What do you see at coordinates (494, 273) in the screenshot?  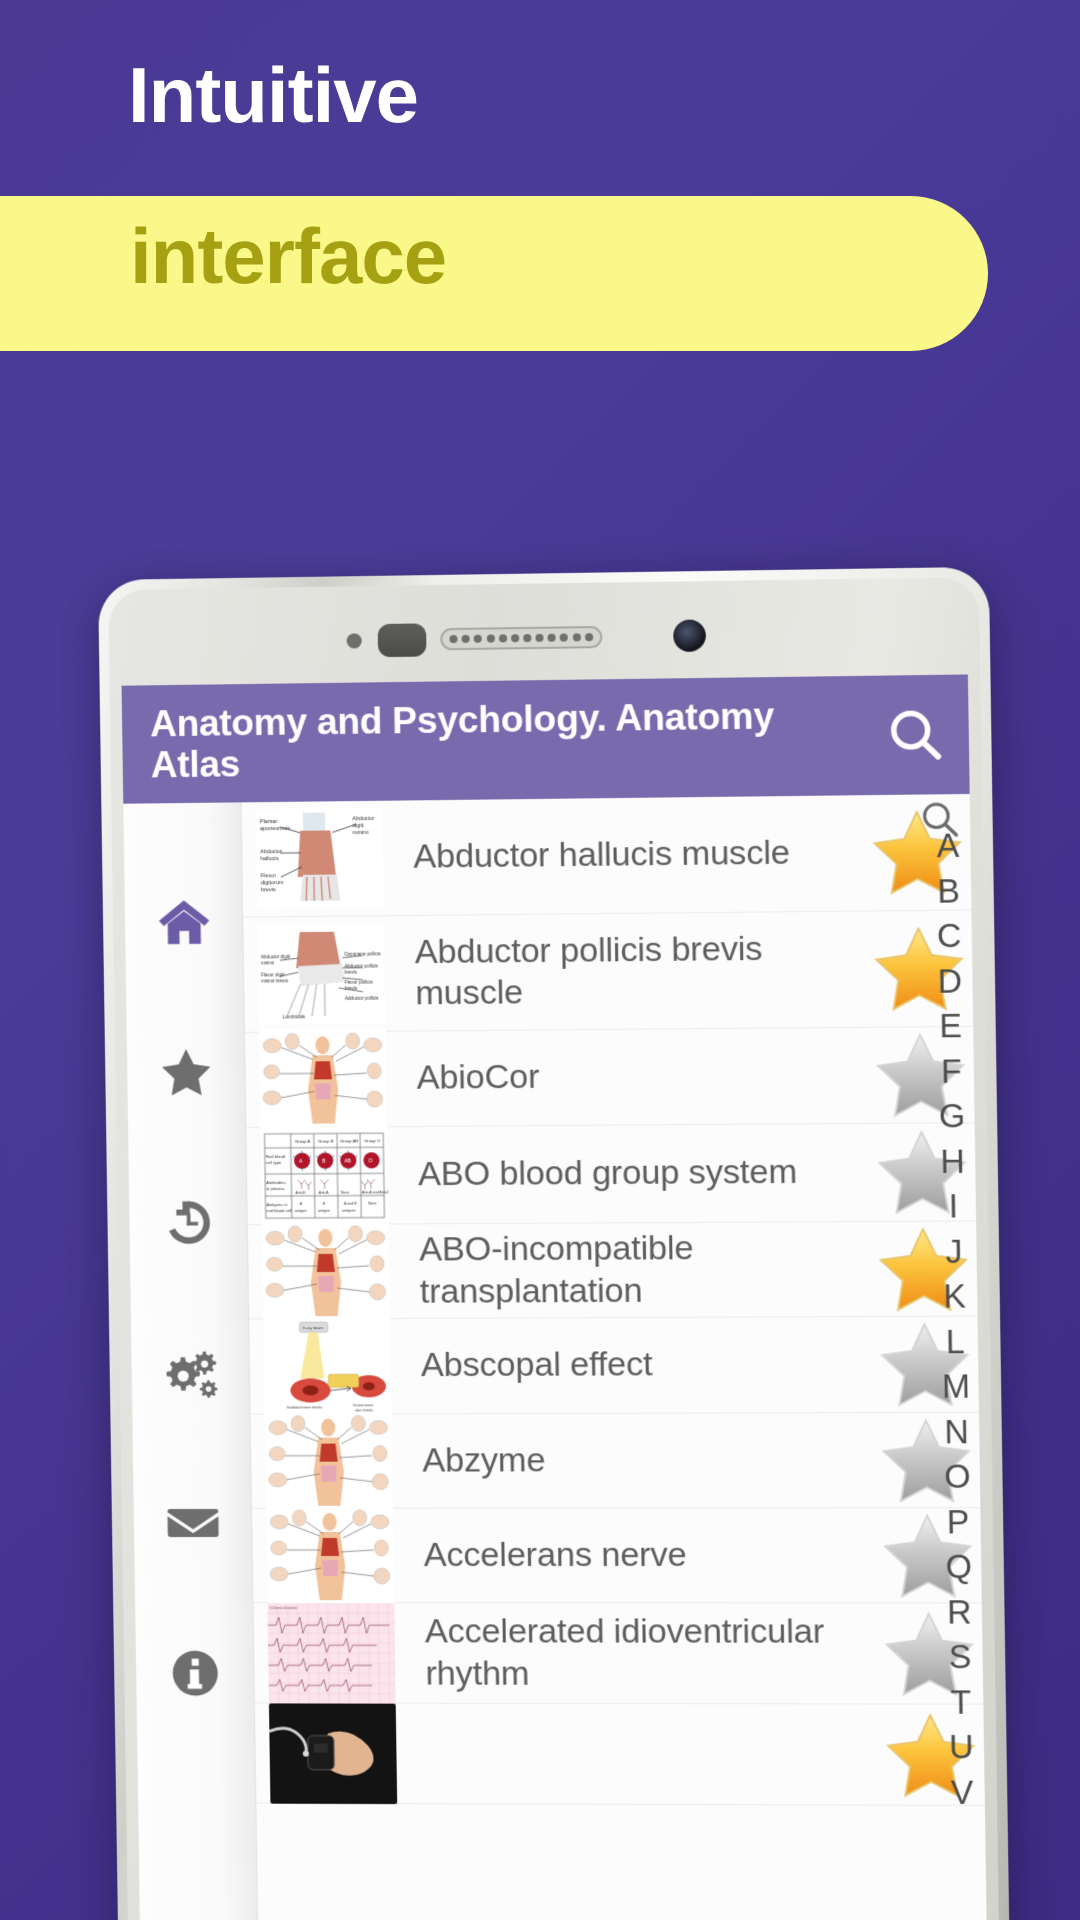 I see `promo-yellow-band: interface` at bounding box center [494, 273].